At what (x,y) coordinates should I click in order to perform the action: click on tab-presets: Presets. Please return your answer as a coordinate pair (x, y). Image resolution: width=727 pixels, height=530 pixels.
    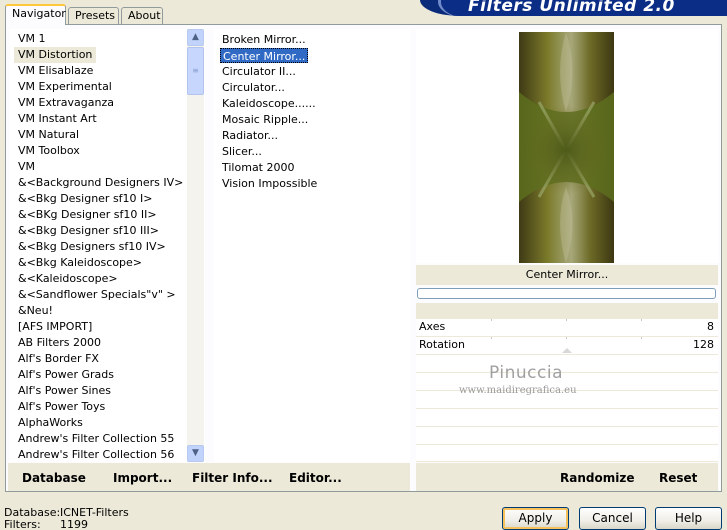
    Looking at the image, I should click on (93, 15).